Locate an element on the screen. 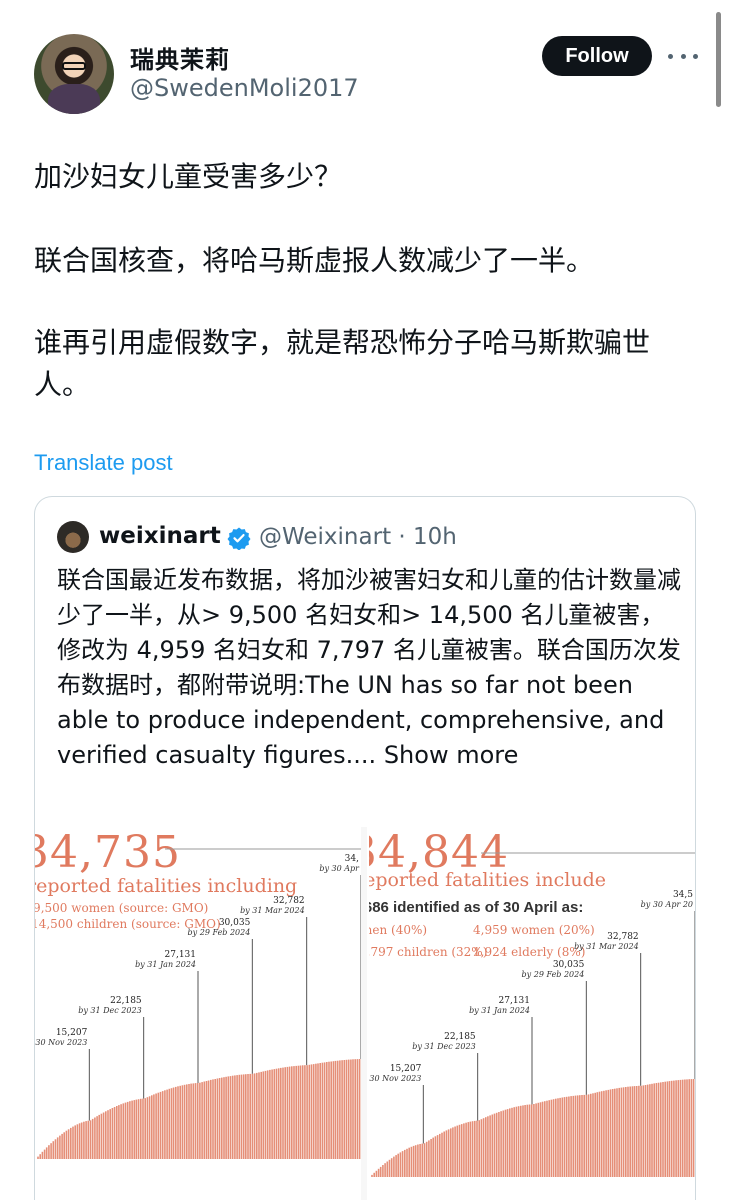 Image resolution: width=730 pixels, height=1200 pixels. author-display-name: 瑞典茉莉 is located at coordinates (180, 57).